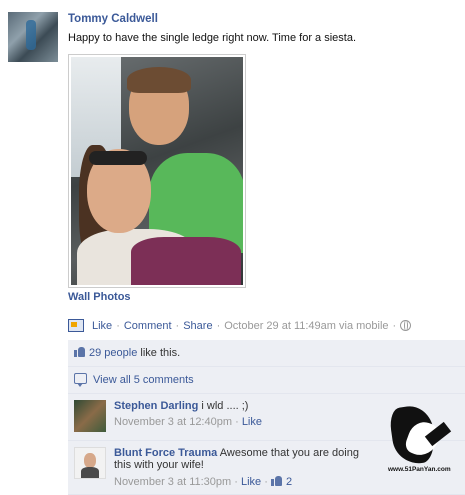 The image size is (465, 495). Describe the element at coordinates (289, 482) in the screenshot. I see `comment-like-count: 2` at that location.